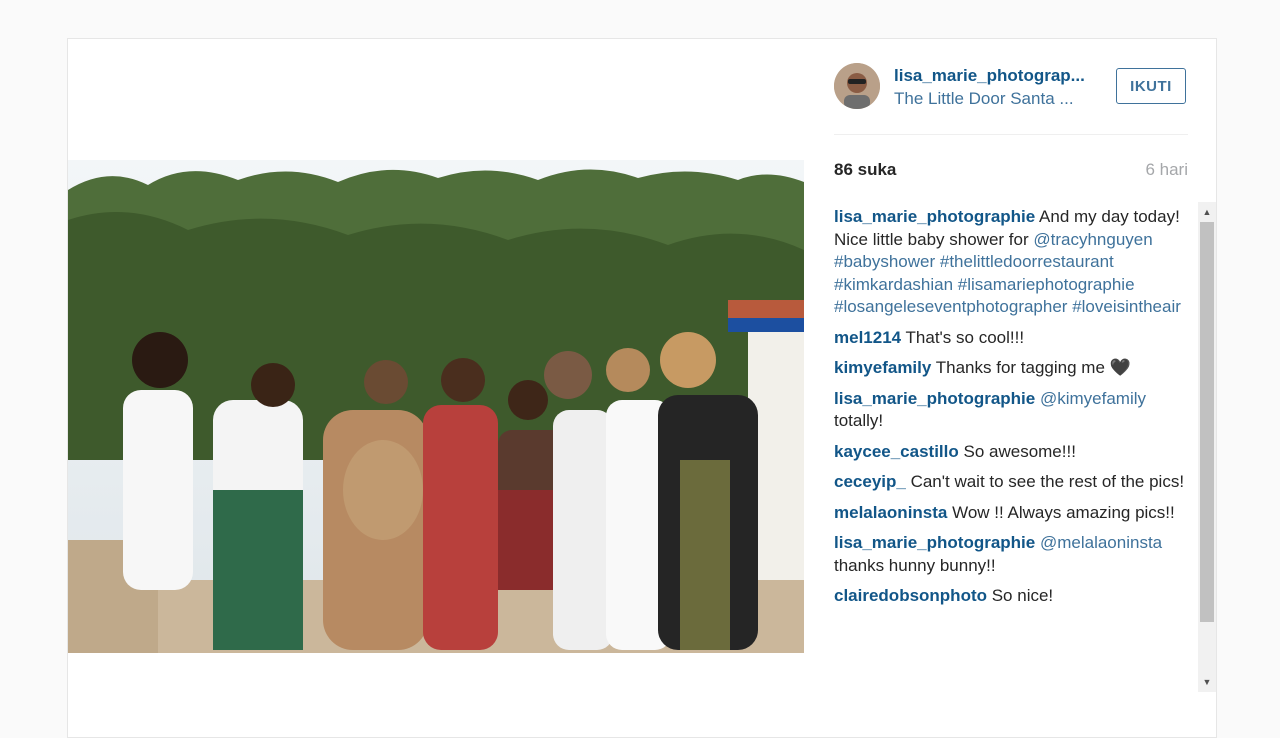  I want to click on comment-author-link: kaycee_castillo, so click(896, 451).